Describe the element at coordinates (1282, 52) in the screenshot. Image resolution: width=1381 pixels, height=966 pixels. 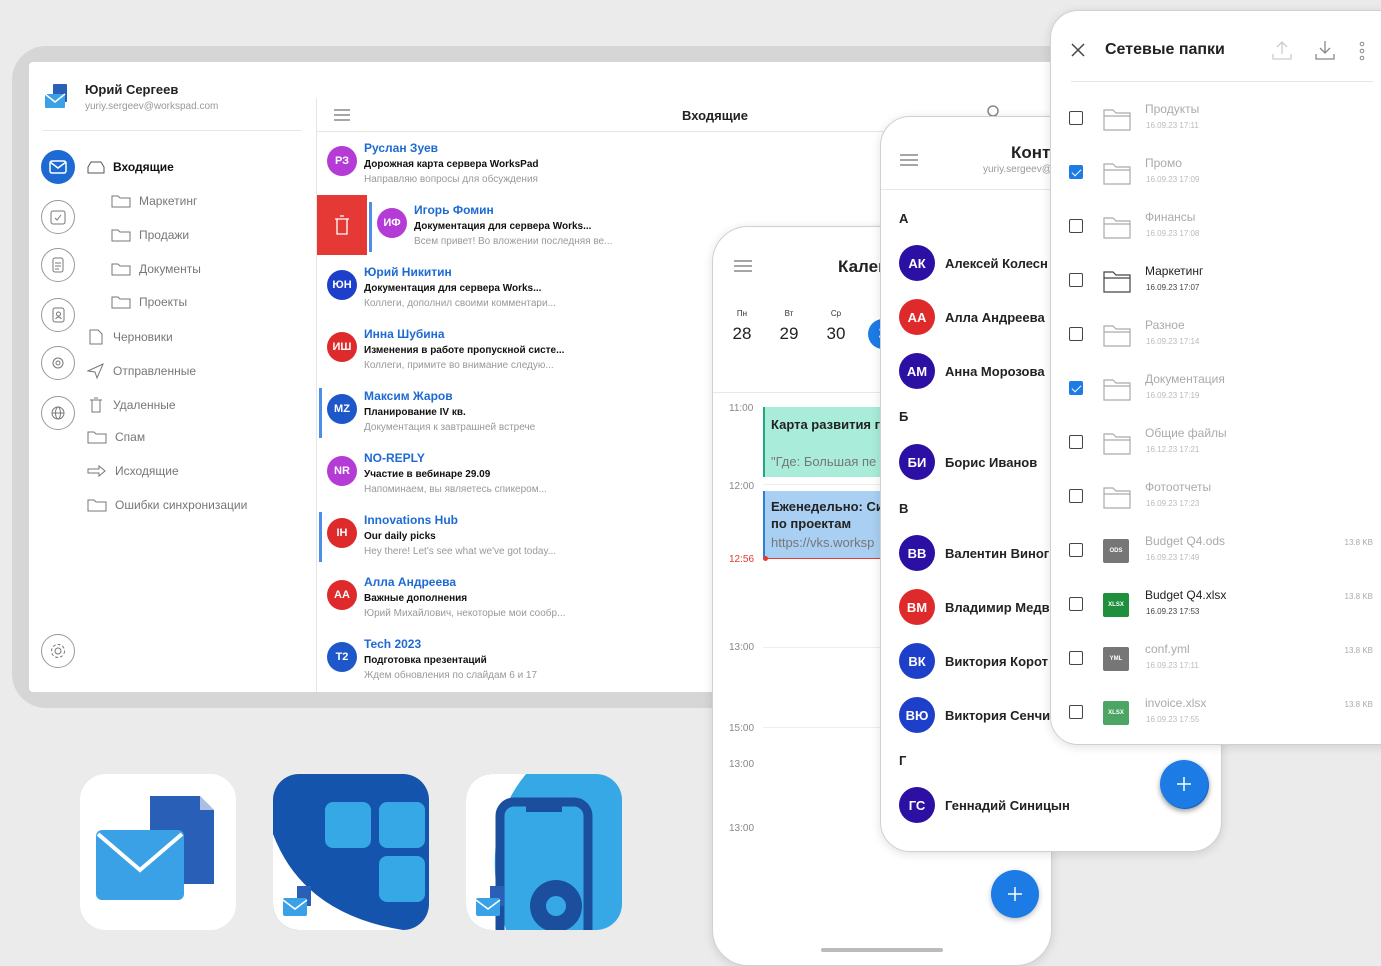
I see `upload-icon` at that location.